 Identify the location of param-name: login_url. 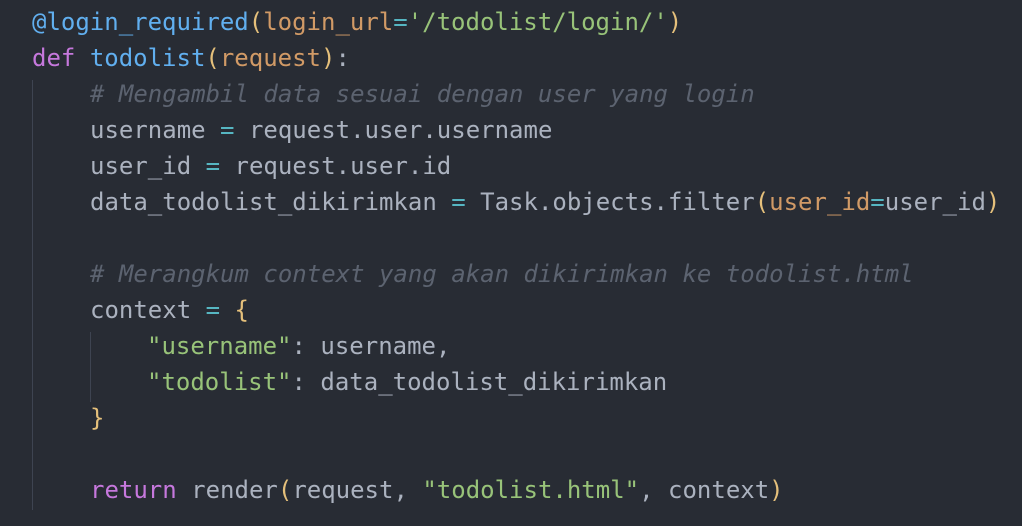
(328, 22).